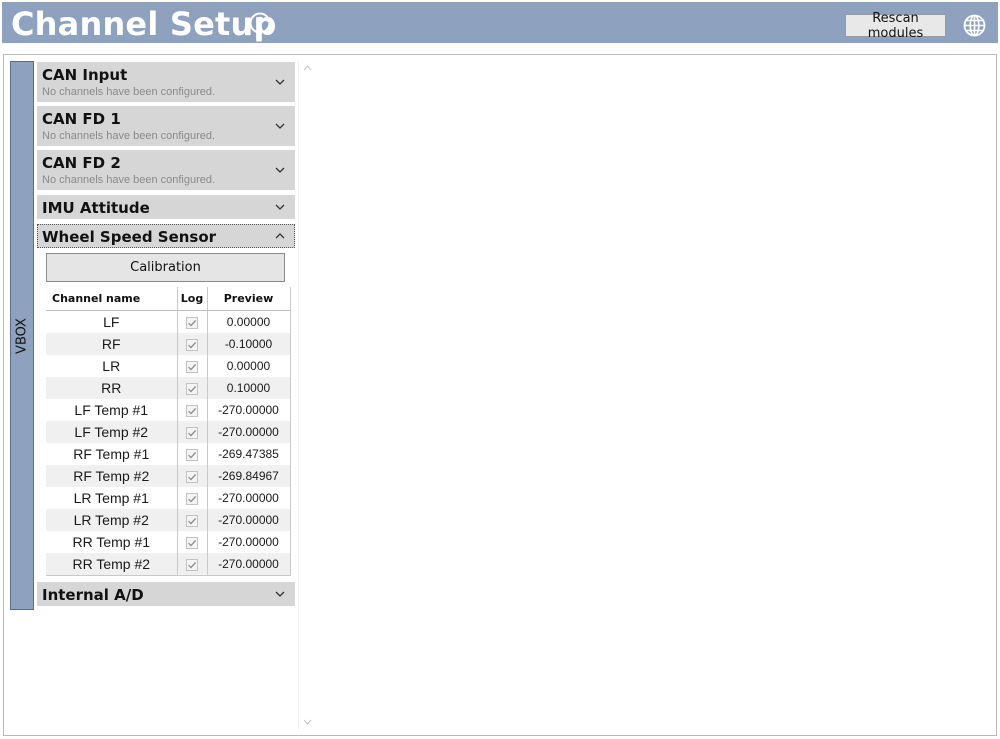  I want to click on table-row: RF Temp #2 -269.84967, so click(168, 476).